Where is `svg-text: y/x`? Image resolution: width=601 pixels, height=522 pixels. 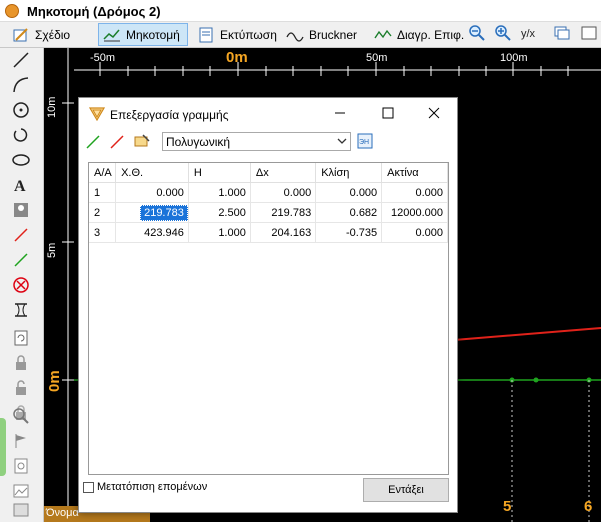
svg-text: y/x is located at coordinates (528, 34).